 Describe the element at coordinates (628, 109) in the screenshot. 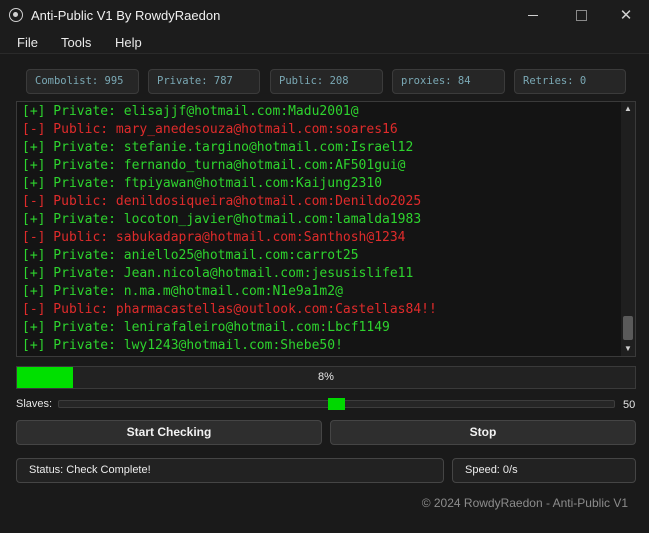

I see `arrow-up-icon: ▲` at that location.